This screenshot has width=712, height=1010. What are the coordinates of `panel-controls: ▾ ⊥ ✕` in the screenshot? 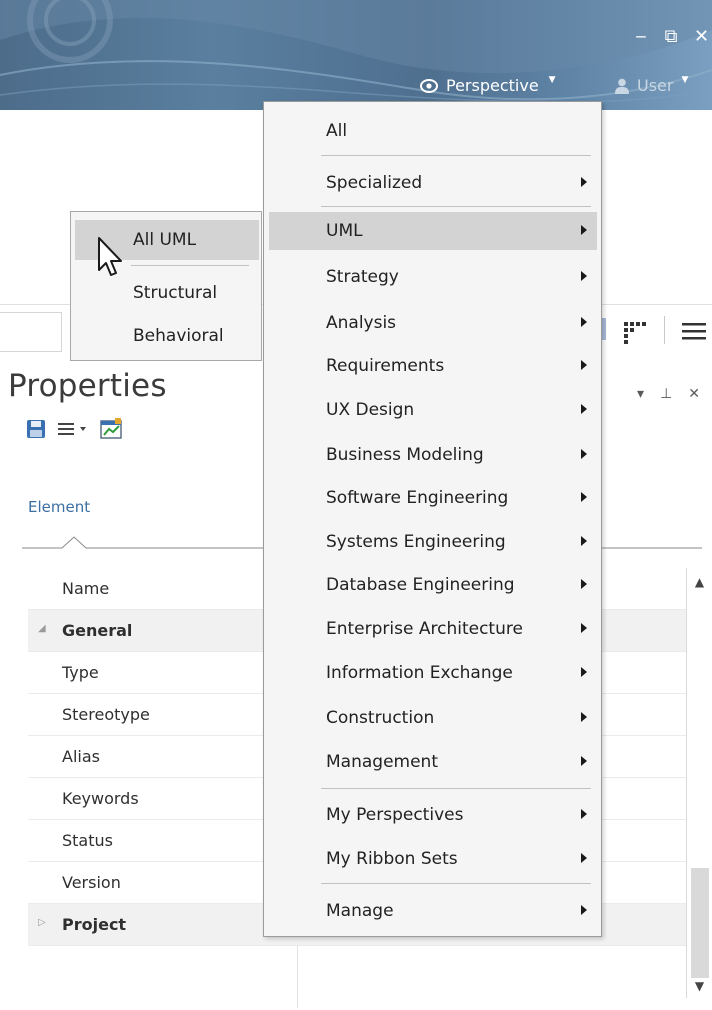 It's located at (668, 394).